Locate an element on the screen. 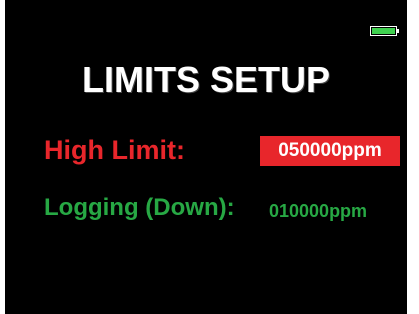 The height and width of the screenshot is (314, 419). logging-down-label: Logging (Down): is located at coordinates (139, 207).